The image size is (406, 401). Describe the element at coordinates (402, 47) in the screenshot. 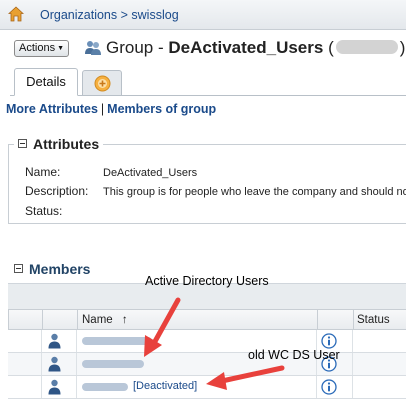

I see `title-close-paren: )` at that location.